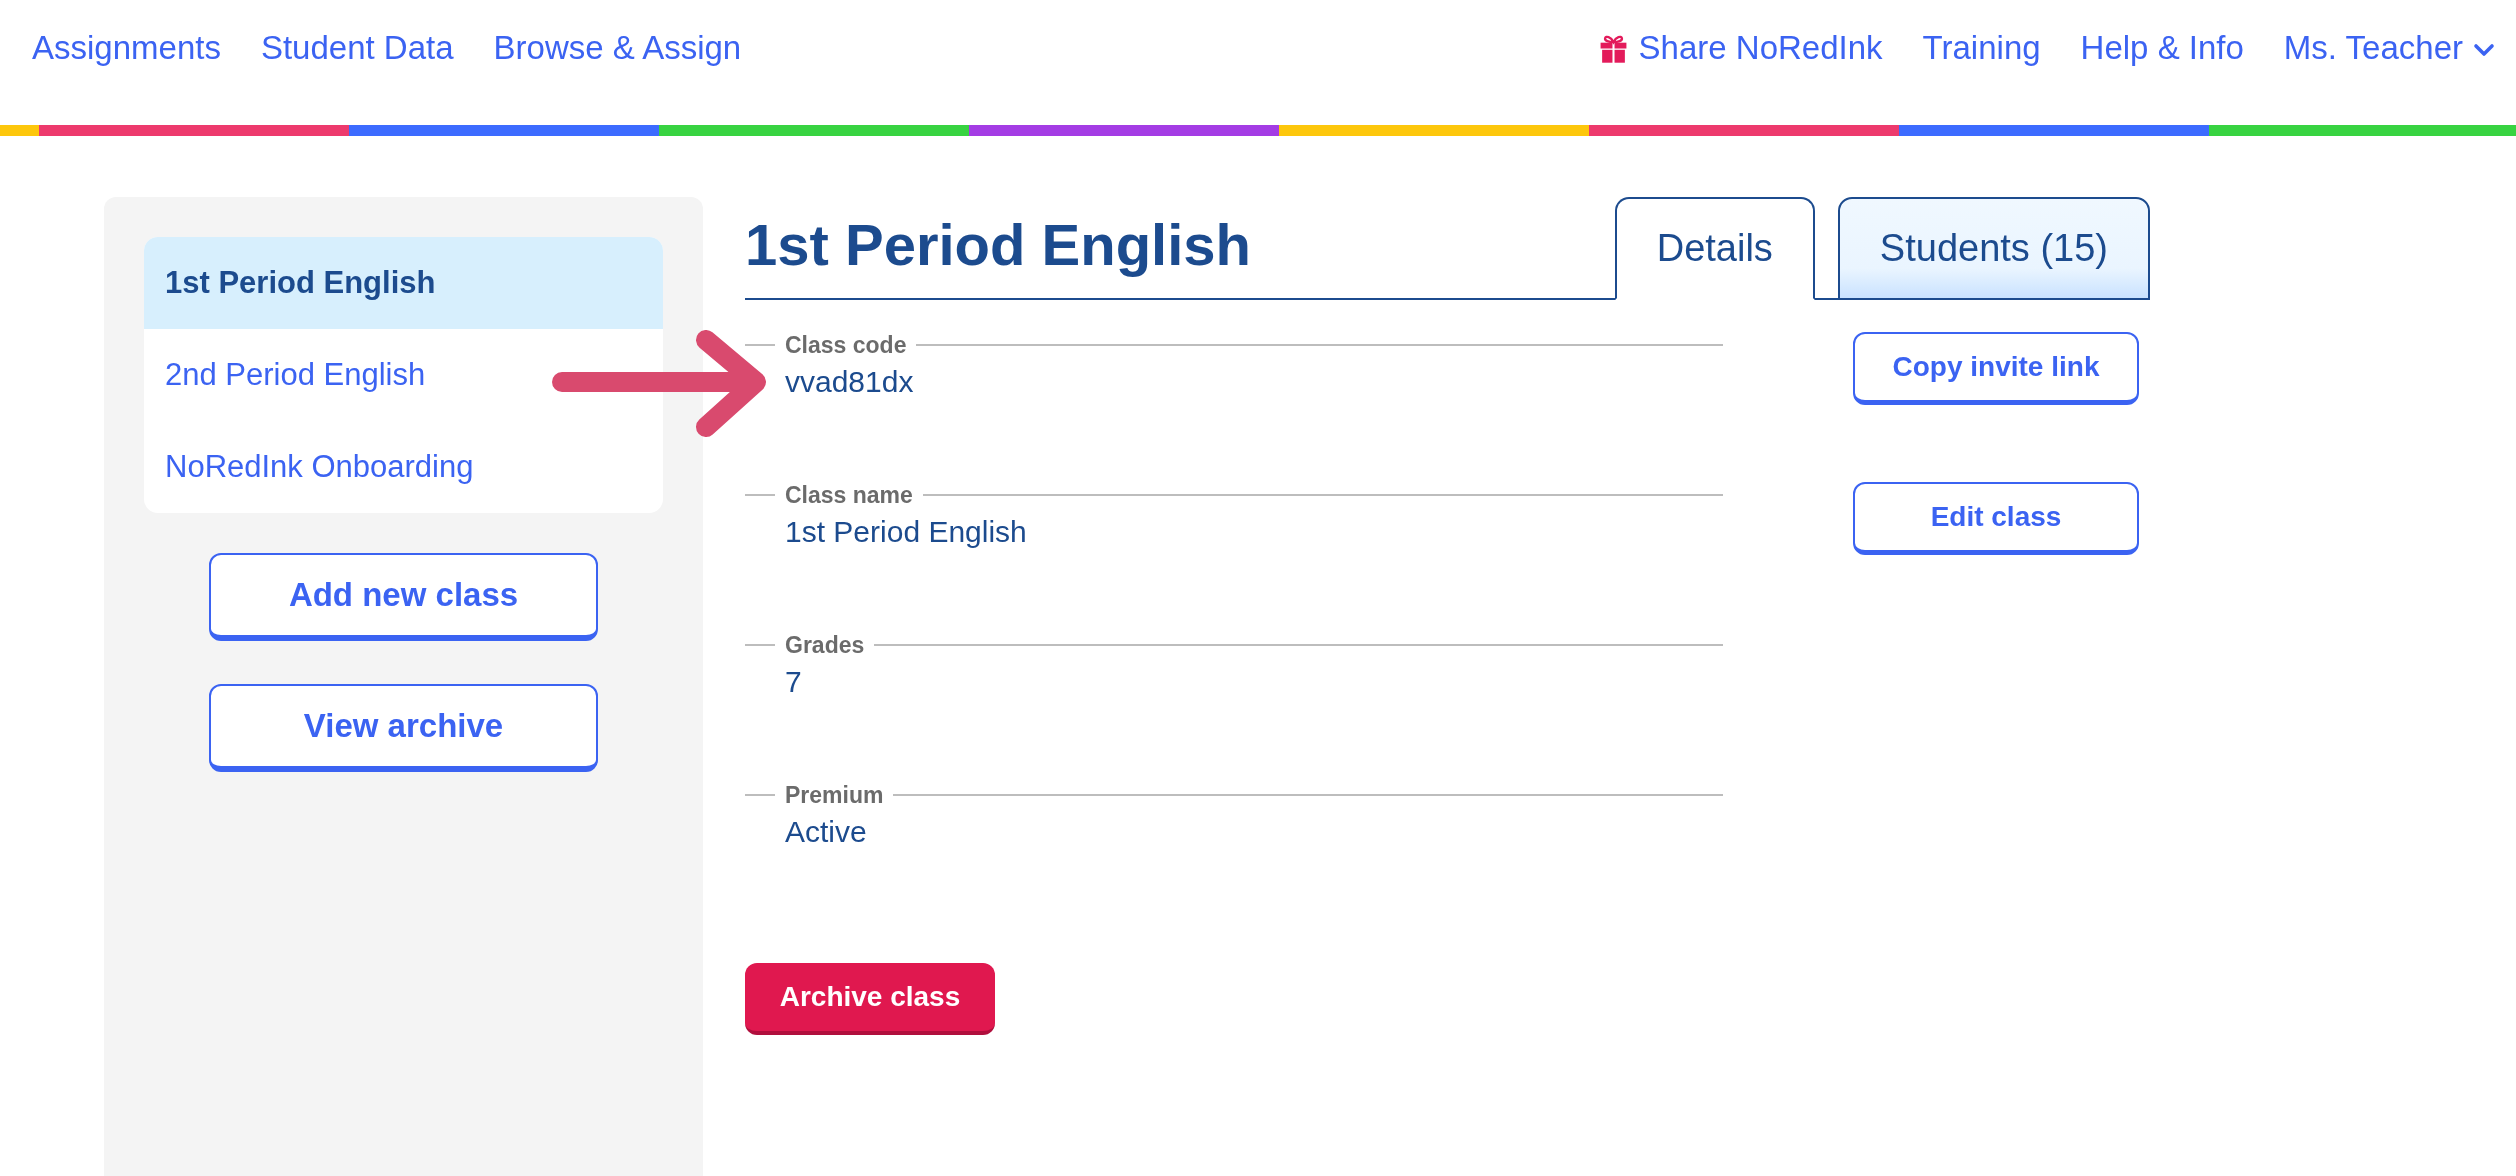  What do you see at coordinates (825, 645) in the screenshot?
I see `field-label: Grades` at bounding box center [825, 645].